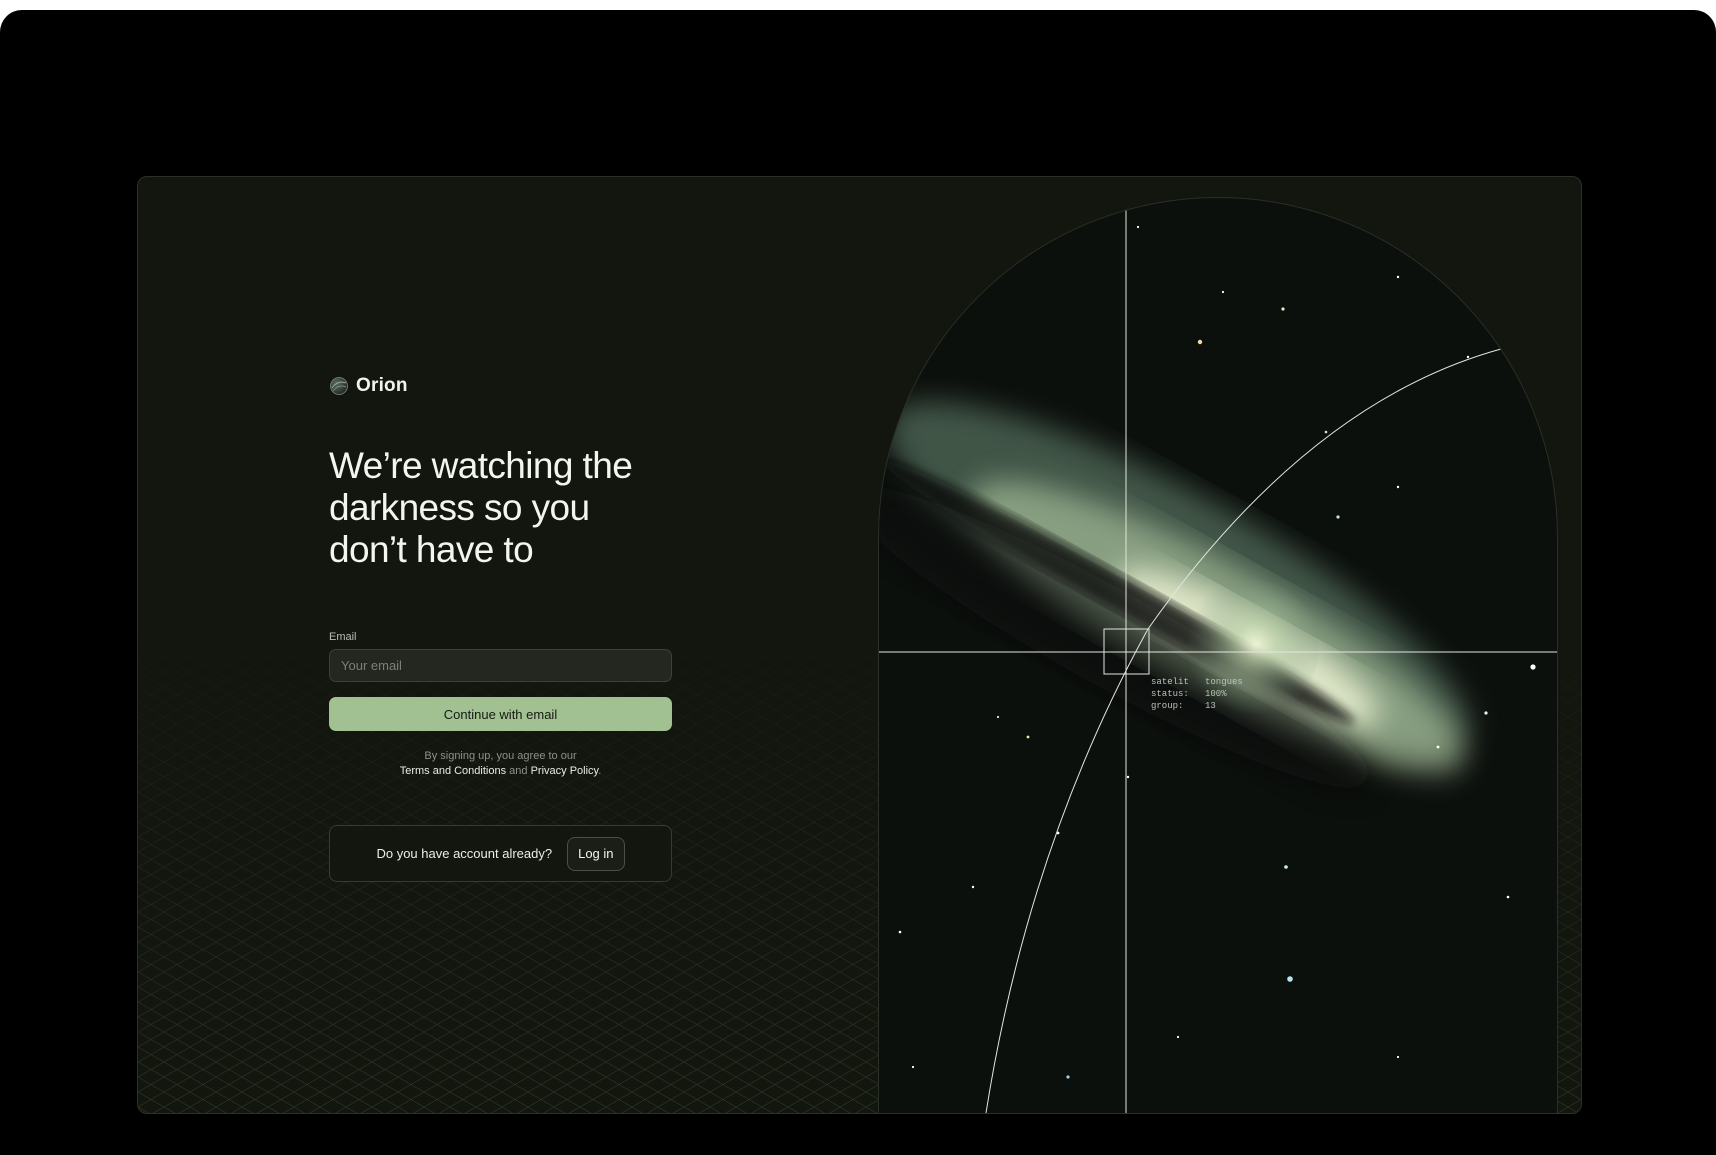  Describe the element at coordinates (339, 386) in the screenshot. I see `orion-globe-icon` at that location.